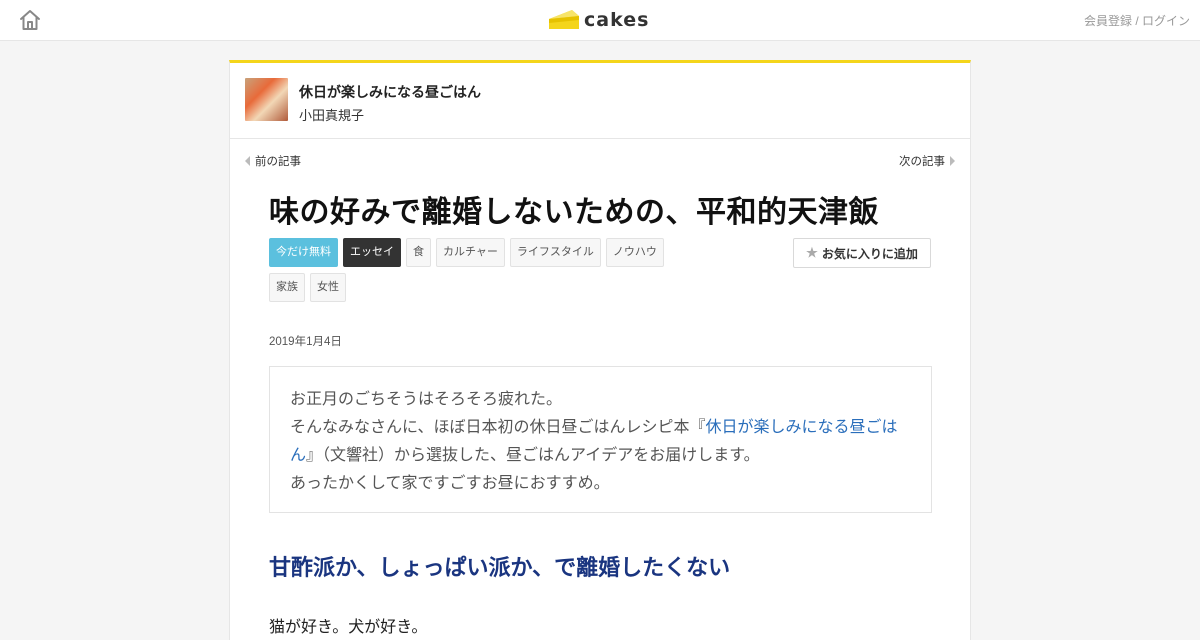 Image resolution: width=1200 pixels, height=640 pixels. I want to click on section-heading: 甘酢派か、しょっぱい派か、で離婚したくない, so click(500, 568).